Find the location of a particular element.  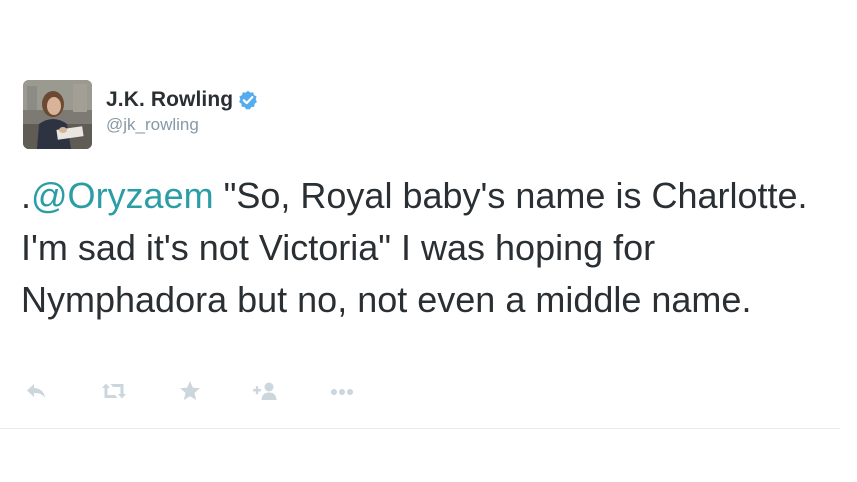

profile-photo-icon is located at coordinates (57, 114).